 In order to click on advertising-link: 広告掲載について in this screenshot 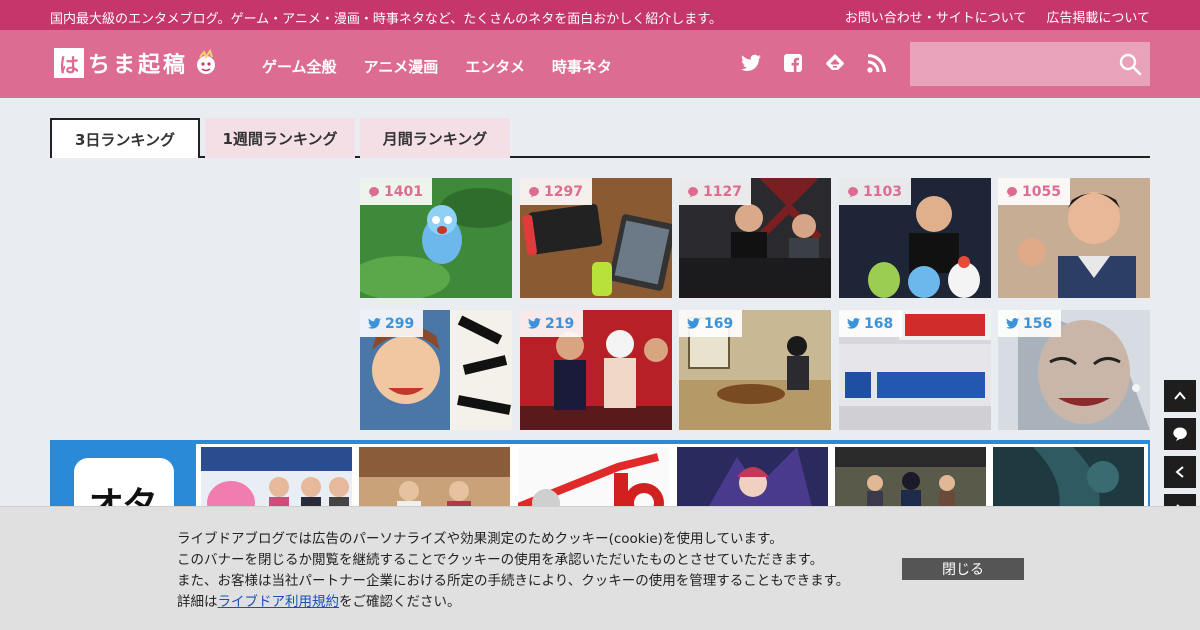, I will do `click(1098, 16)`.